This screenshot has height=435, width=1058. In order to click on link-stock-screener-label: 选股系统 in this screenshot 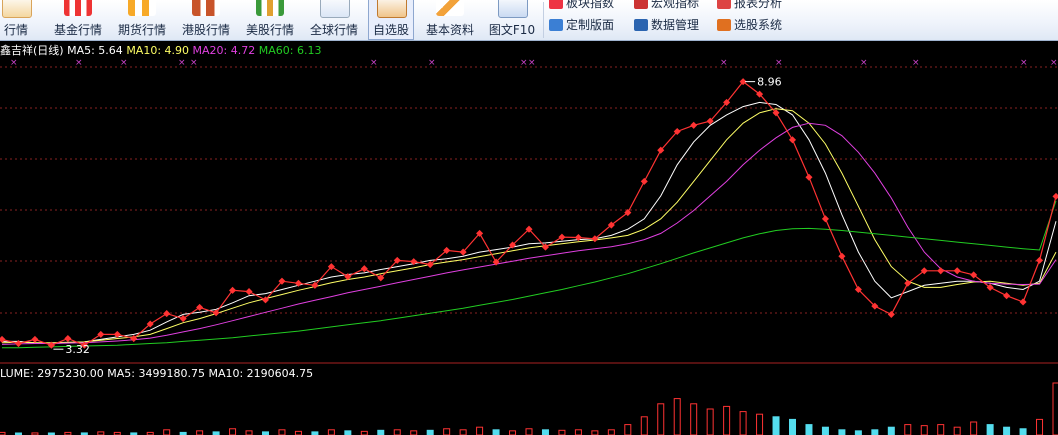, I will do `click(758, 25)`.